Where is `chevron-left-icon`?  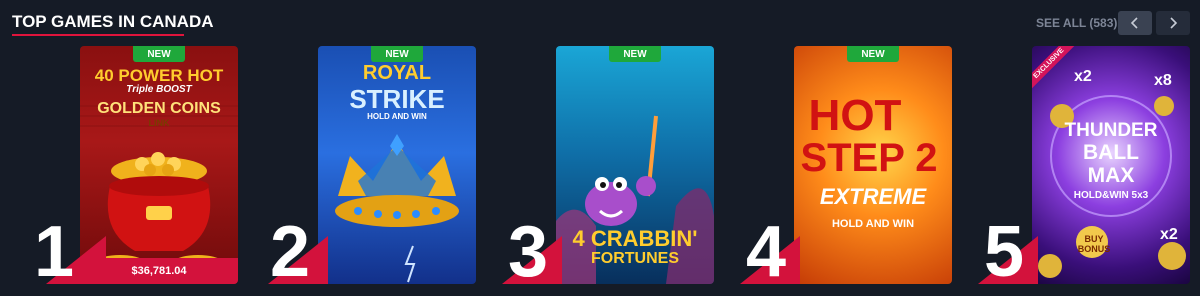
chevron-left-icon is located at coordinates (1134, 23).